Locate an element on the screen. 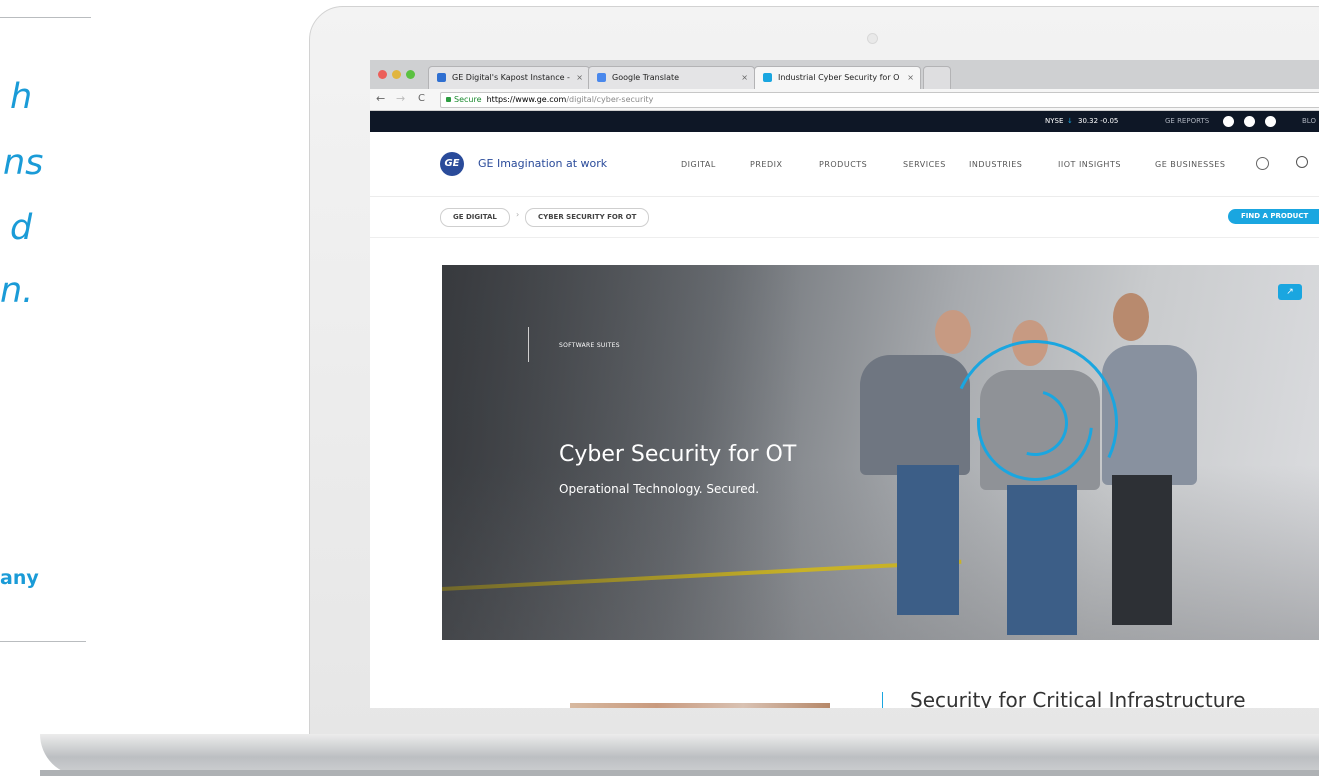  tab-title: Industrial Cyber Security for O is located at coordinates (839, 77).